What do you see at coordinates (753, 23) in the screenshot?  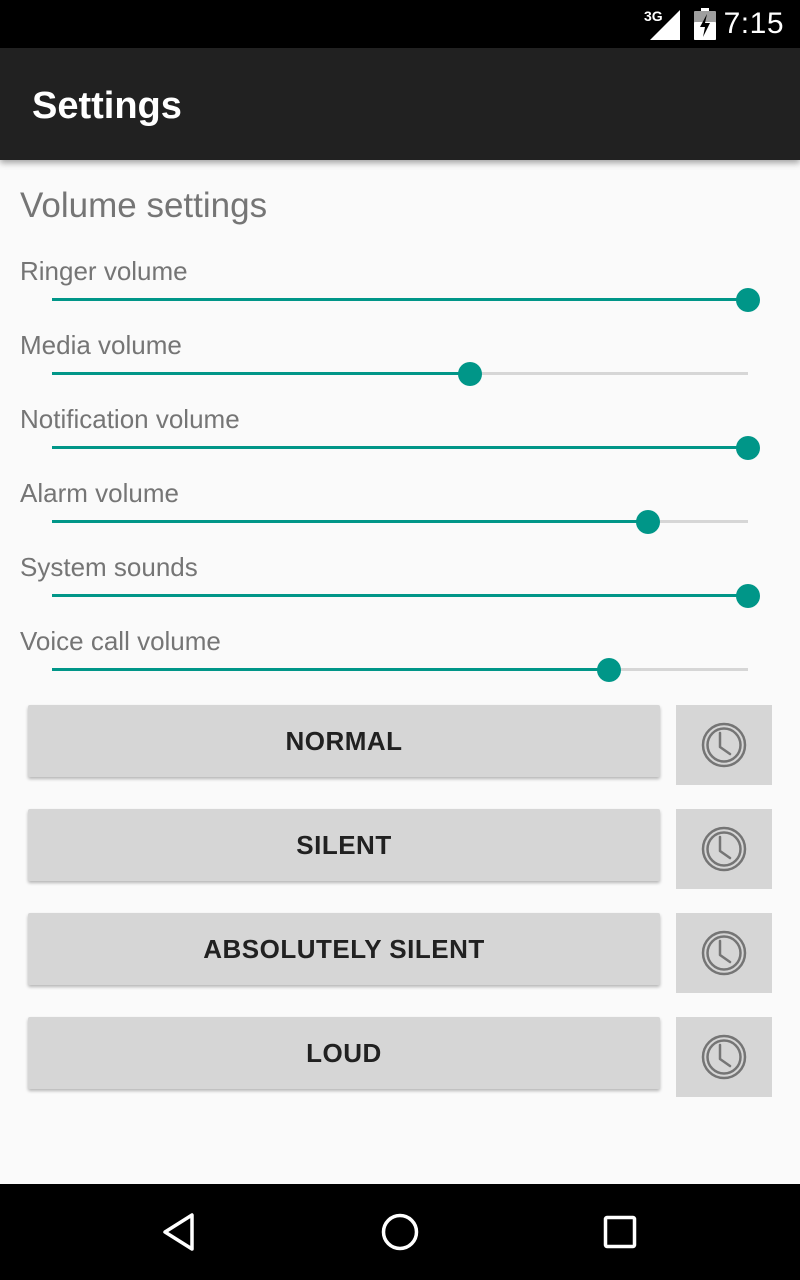 I see `status-clock: 7:15` at bounding box center [753, 23].